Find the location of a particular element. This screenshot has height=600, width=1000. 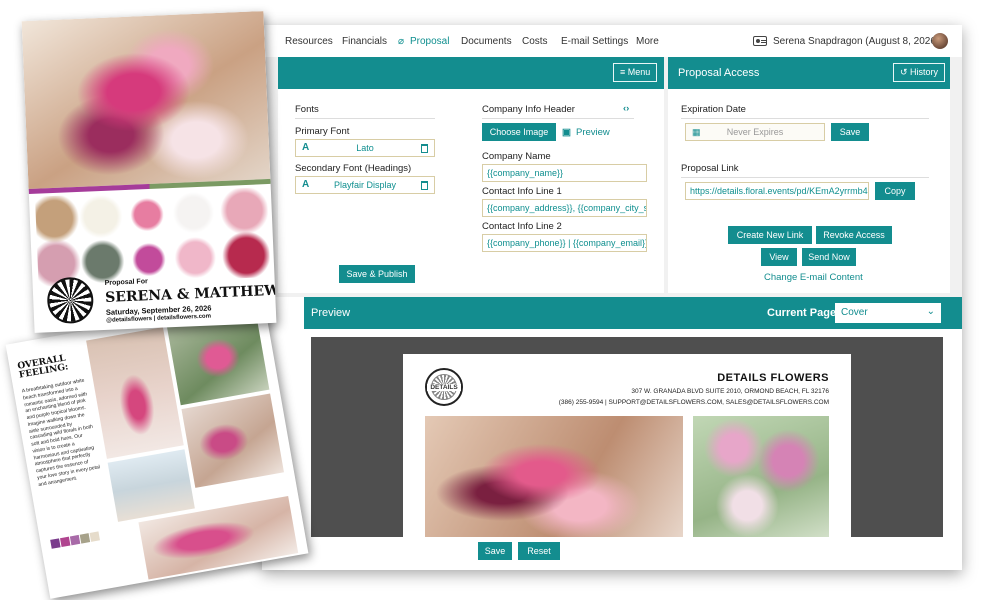

expiration-date-input: ▦ Never Expires is located at coordinates (755, 132).